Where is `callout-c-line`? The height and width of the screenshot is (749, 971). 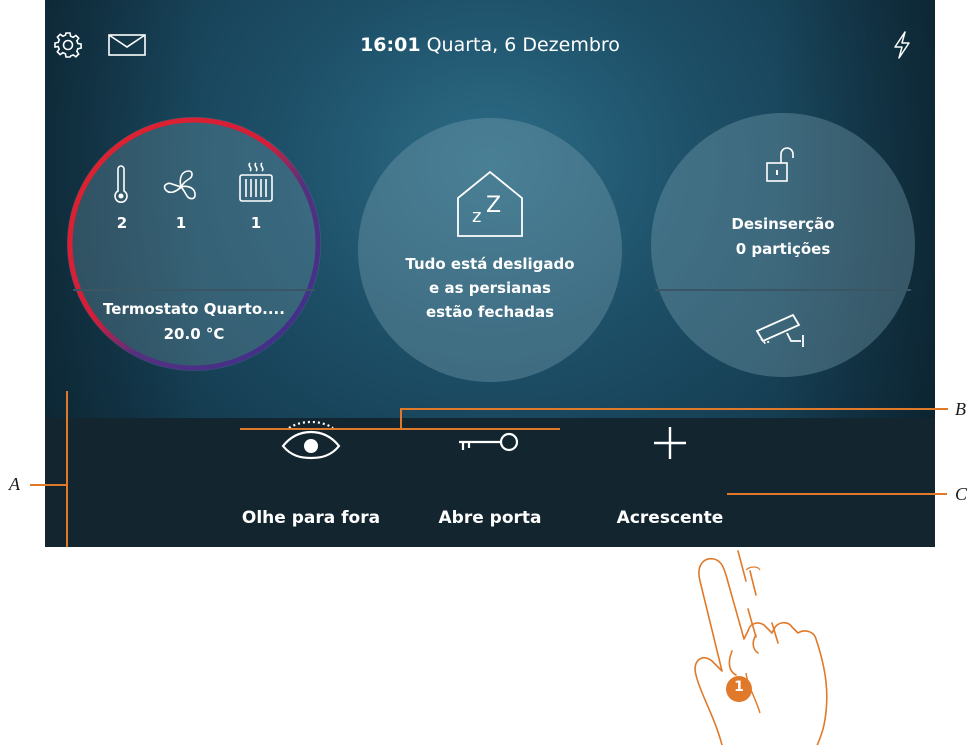 callout-c-line is located at coordinates (837, 494).